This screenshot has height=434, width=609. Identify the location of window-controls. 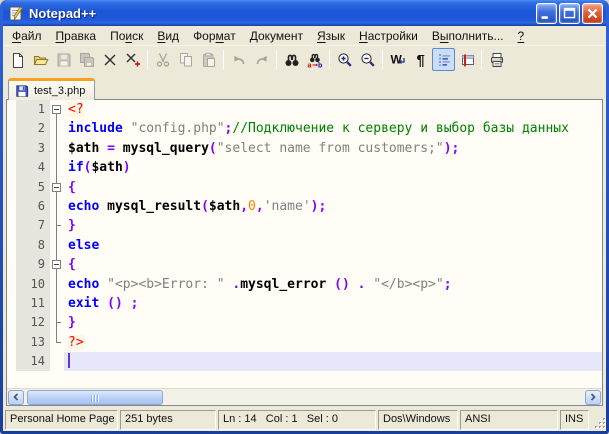
(569, 13).